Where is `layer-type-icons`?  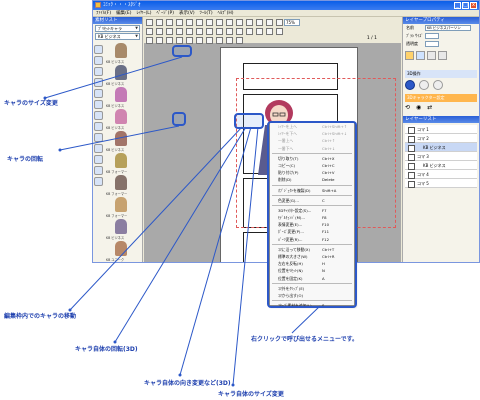
layer-type-icons is located at coordinates (441, 59).